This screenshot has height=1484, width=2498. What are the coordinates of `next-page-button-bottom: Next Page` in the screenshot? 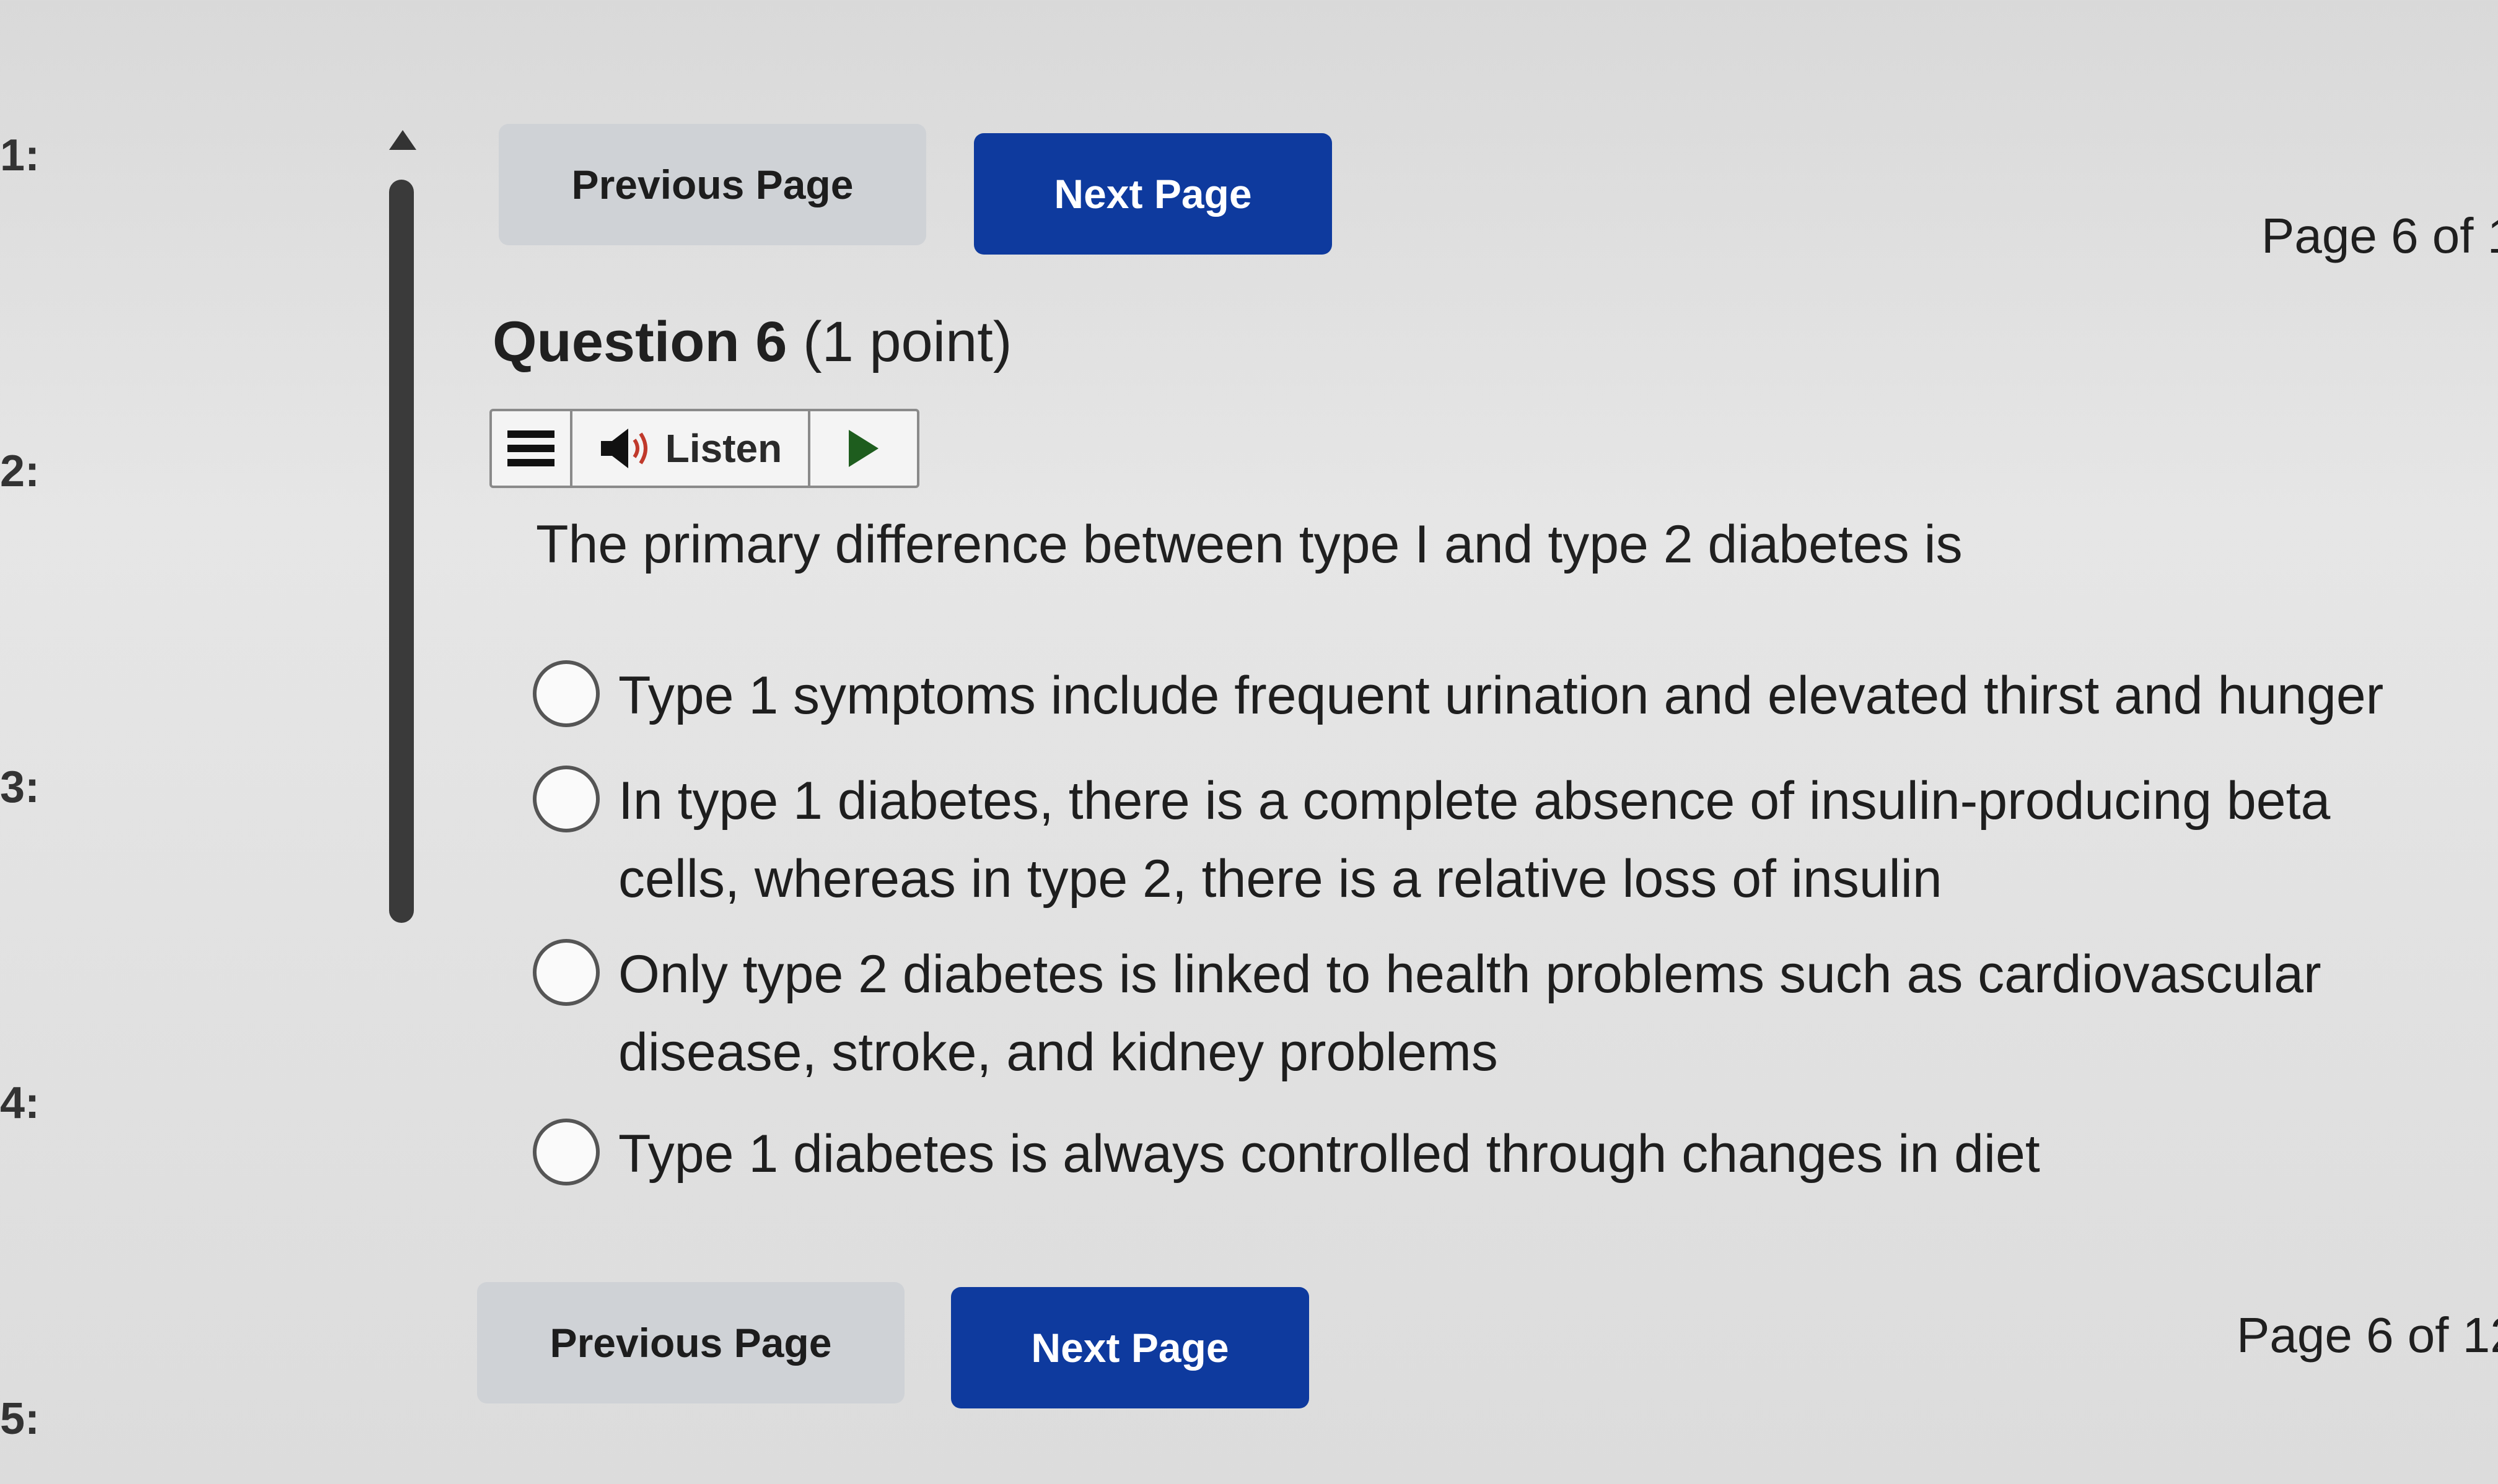 It's located at (1130, 1347).